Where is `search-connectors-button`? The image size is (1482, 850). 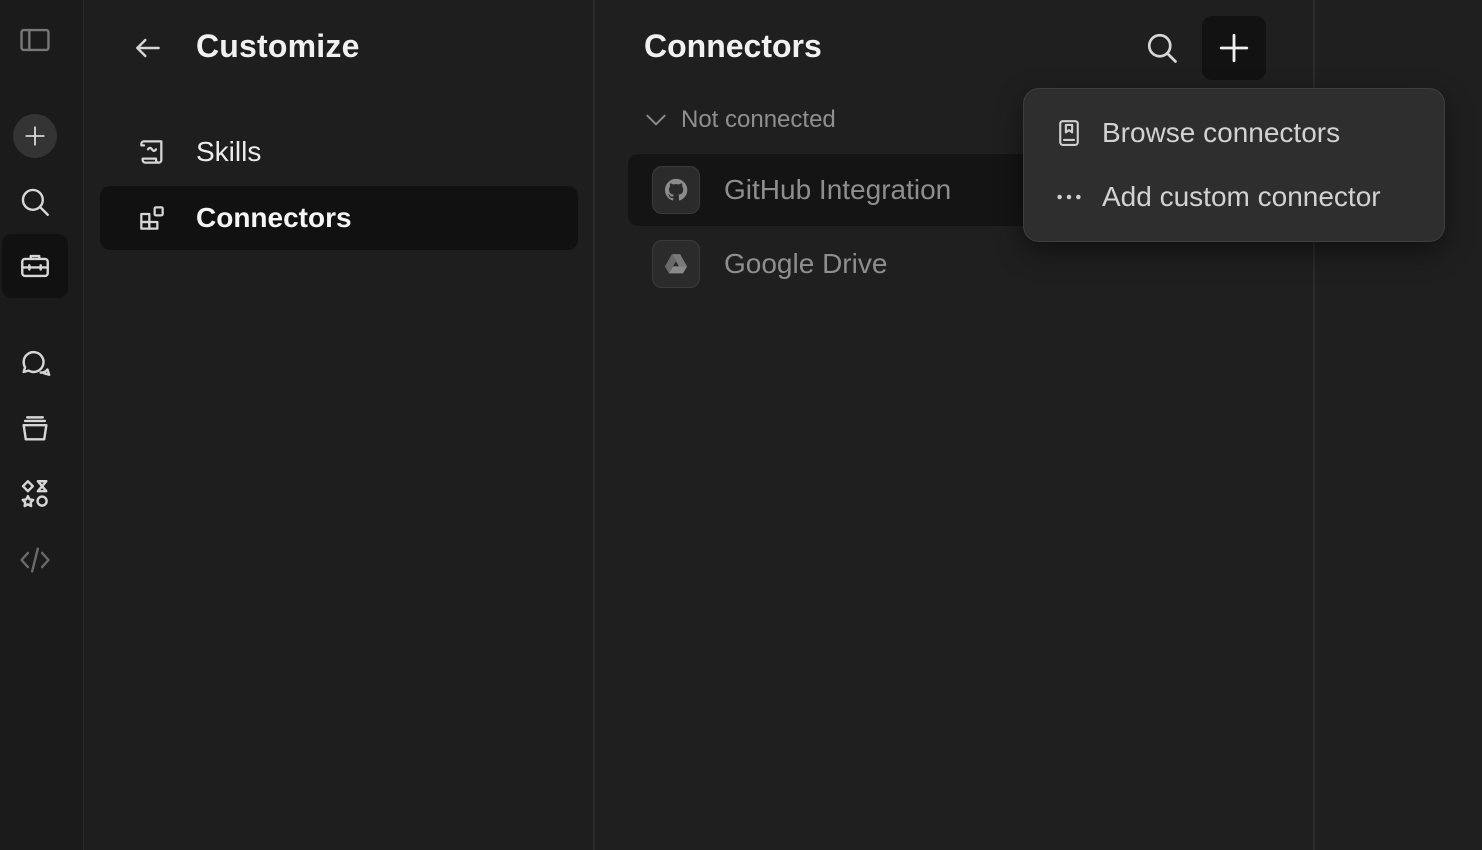
search-connectors-button is located at coordinates (1162, 48).